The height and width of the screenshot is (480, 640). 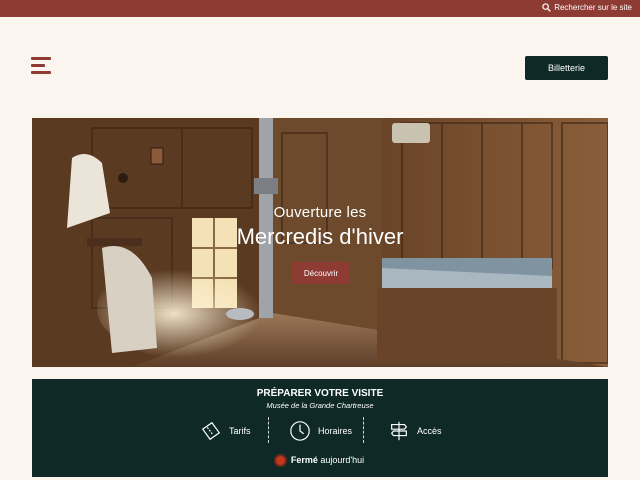 What do you see at coordinates (335, 431) in the screenshot?
I see `horaires-label: Horaires` at bounding box center [335, 431].